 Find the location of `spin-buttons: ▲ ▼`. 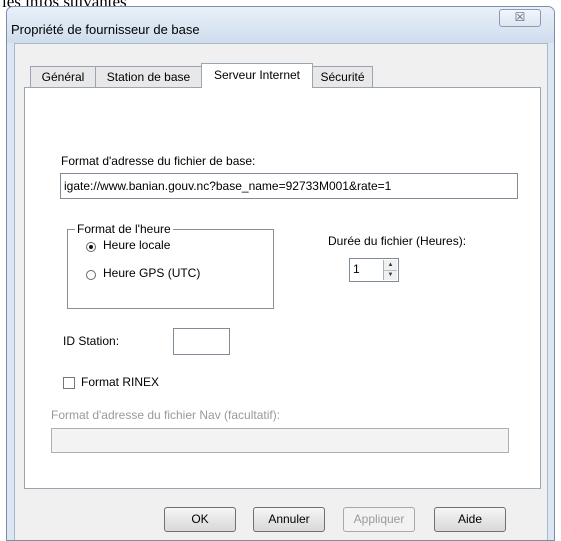

spin-buttons: ▲ ▼ is located at coordinates (390, 270).